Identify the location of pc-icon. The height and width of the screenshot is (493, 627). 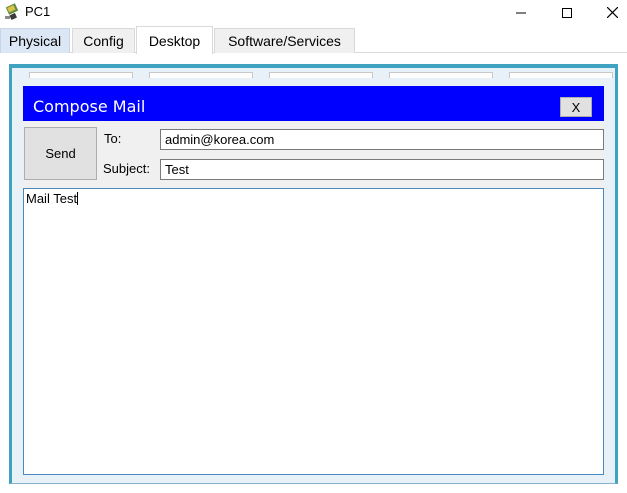
(13, 12).